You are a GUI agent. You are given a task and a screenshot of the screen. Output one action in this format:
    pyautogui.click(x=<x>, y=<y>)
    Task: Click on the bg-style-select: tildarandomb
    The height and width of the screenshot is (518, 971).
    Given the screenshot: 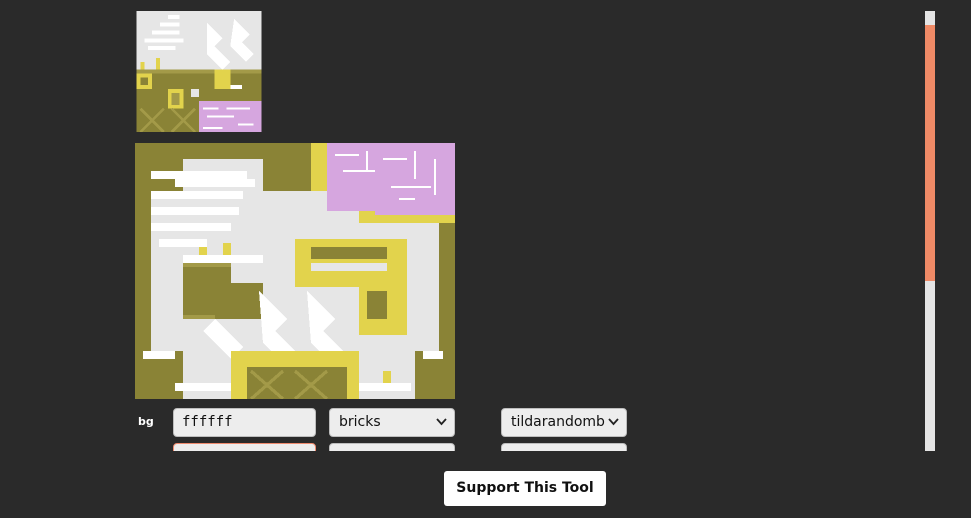 What is the action you would take?
    pyautogui.click(x=564, y=422)
    